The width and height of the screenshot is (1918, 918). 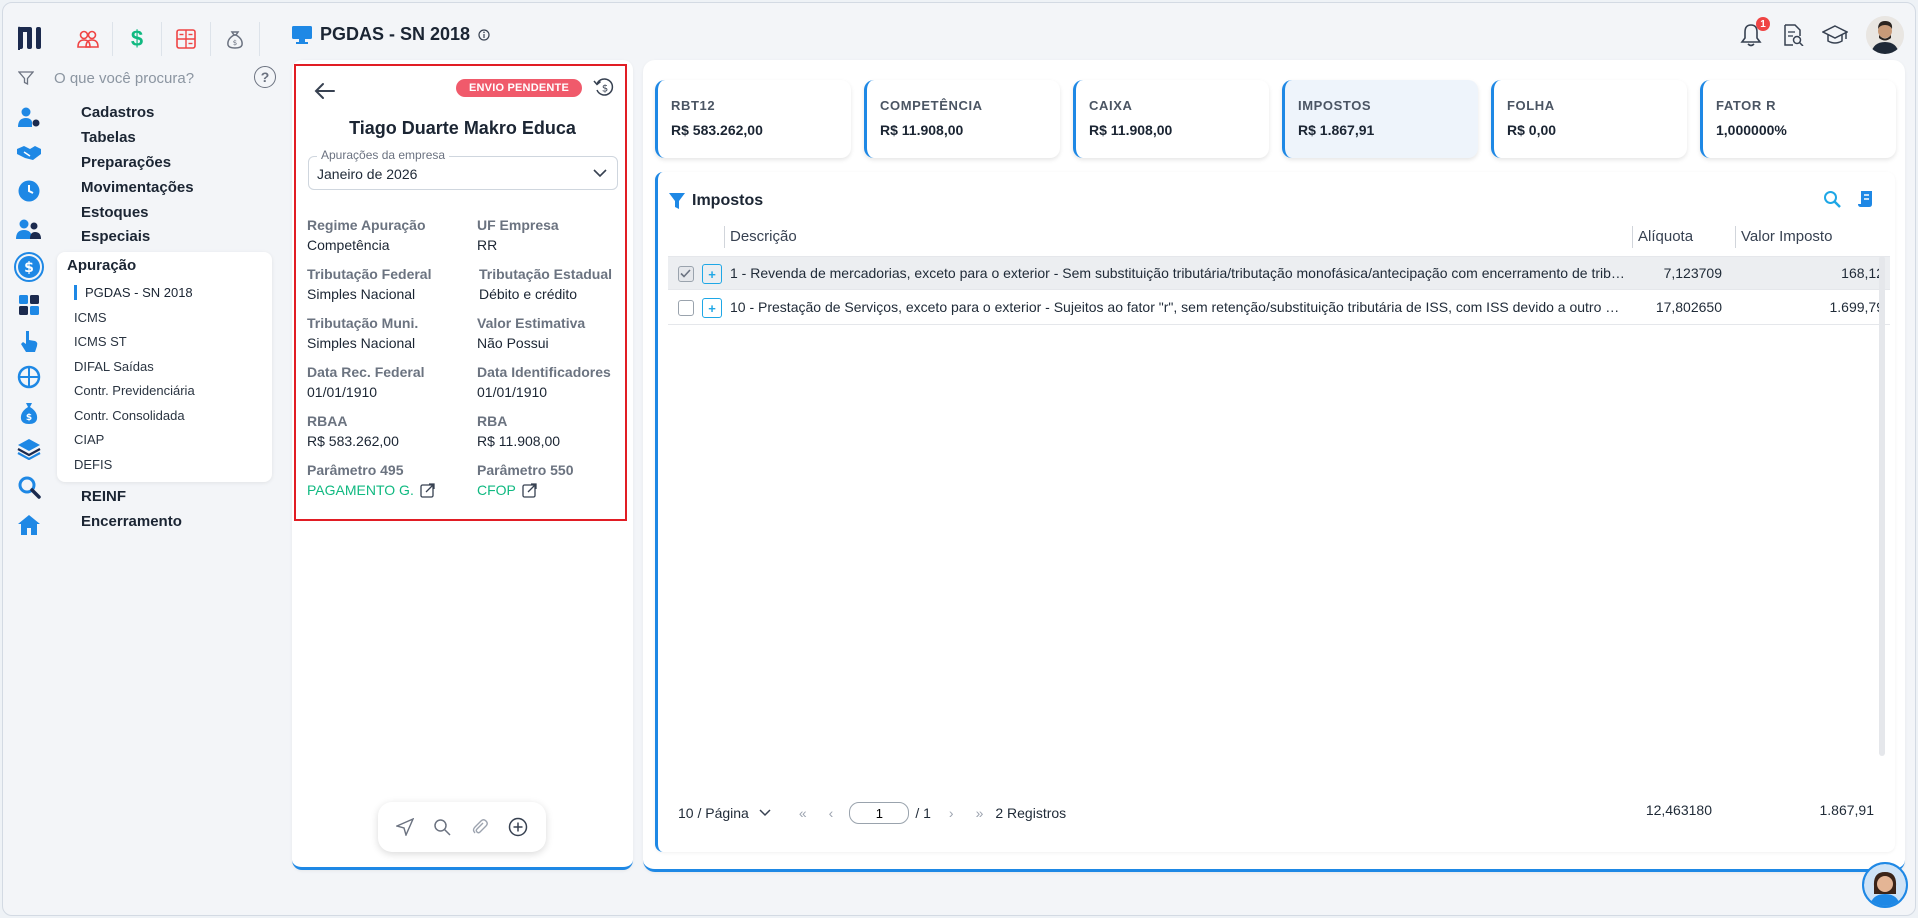 What do you see at coordinates (1866, 199) in the screenshot?
I see `scroll-document-icon` at bounding box center [1866, 199].